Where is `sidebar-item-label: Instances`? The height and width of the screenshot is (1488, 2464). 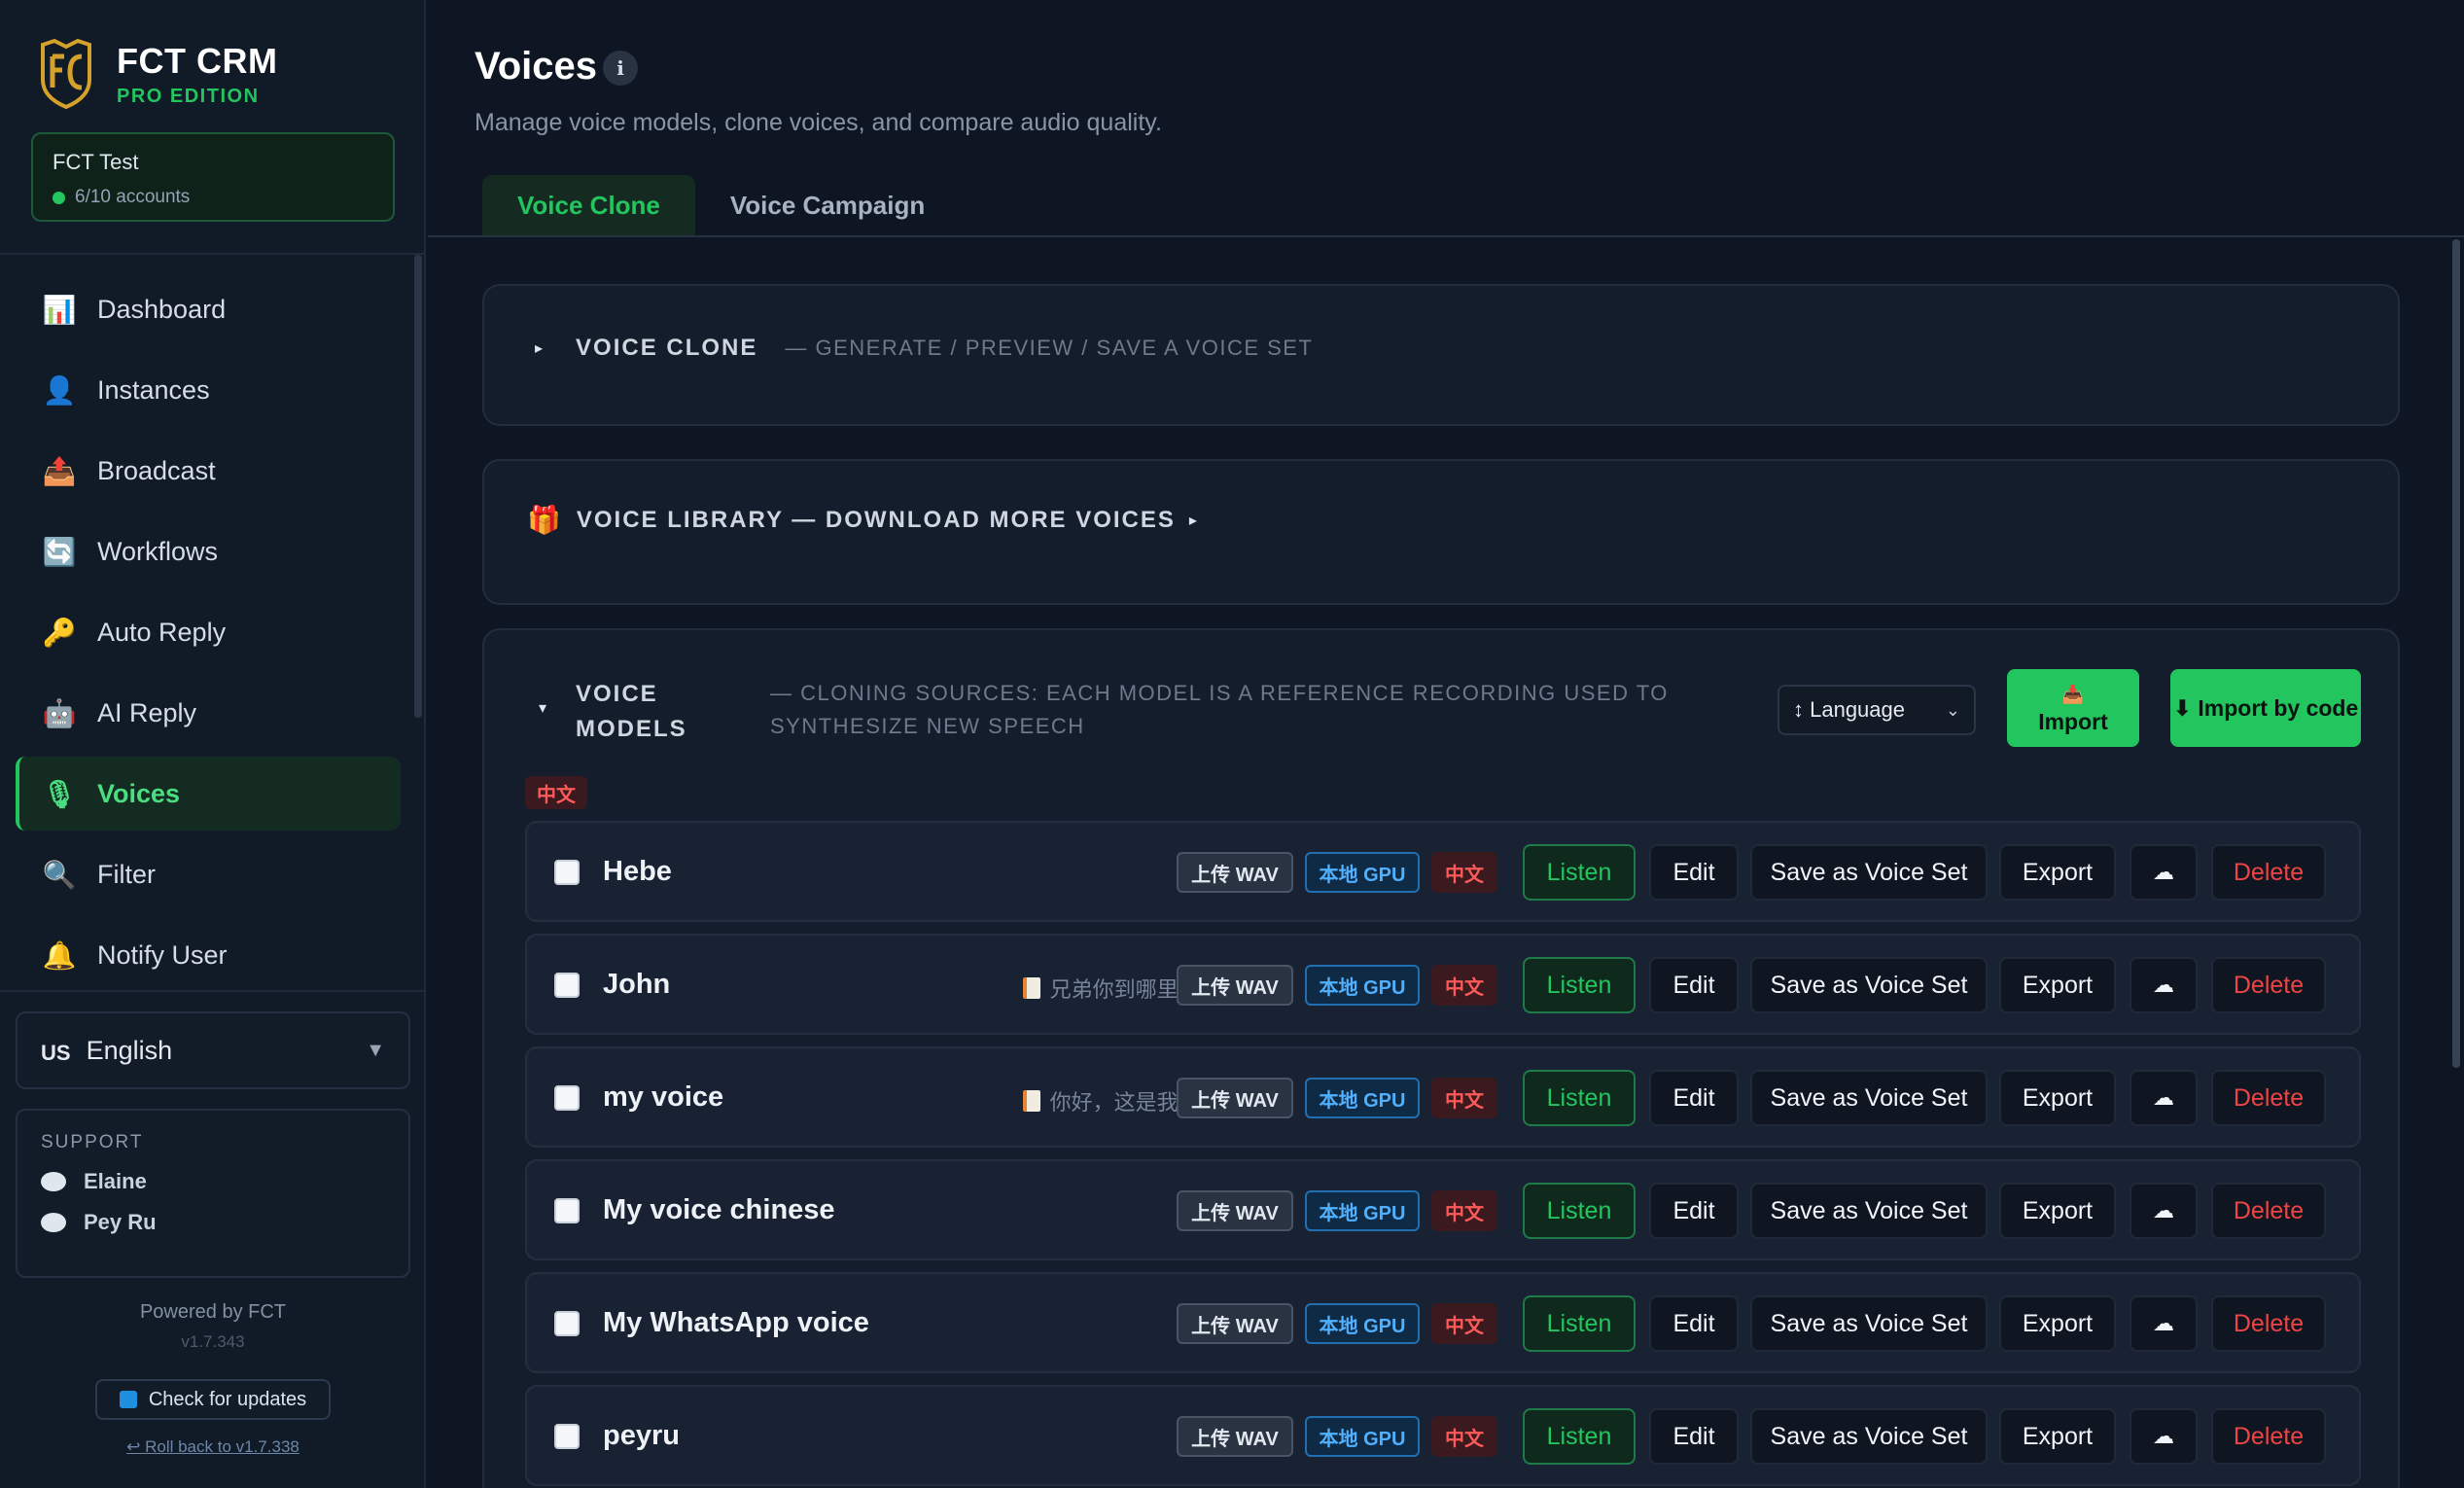
sidebar-item-label: Instances is located at coordinates (153, 389).